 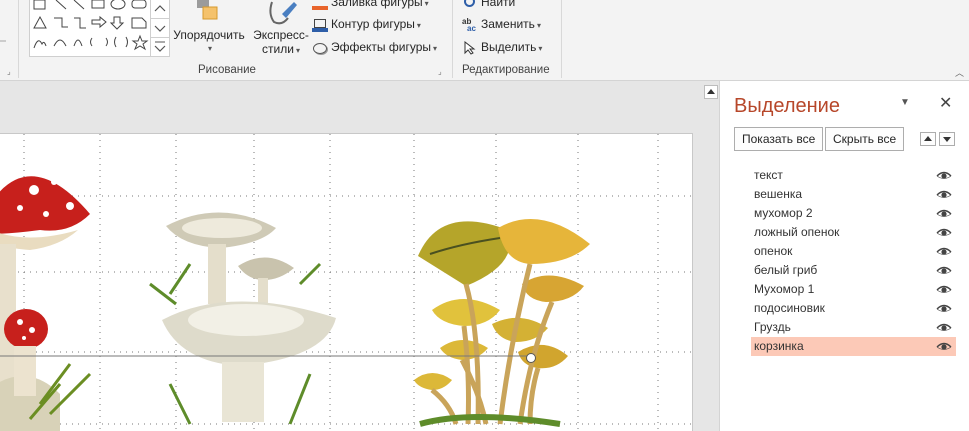 What do you see at coordinates (711, 92) in the screenshot?
I see `scroll-up-button` at bounding box center [711, 92].